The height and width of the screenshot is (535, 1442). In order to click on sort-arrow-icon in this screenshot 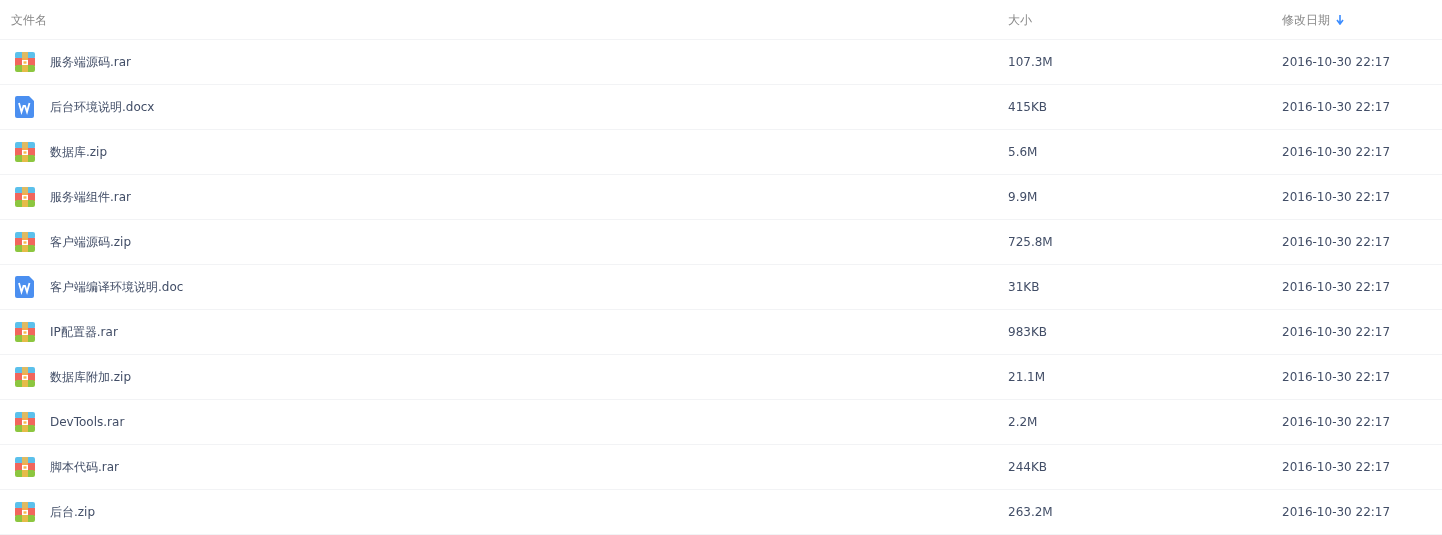, I will do `click(1340, 19)`.